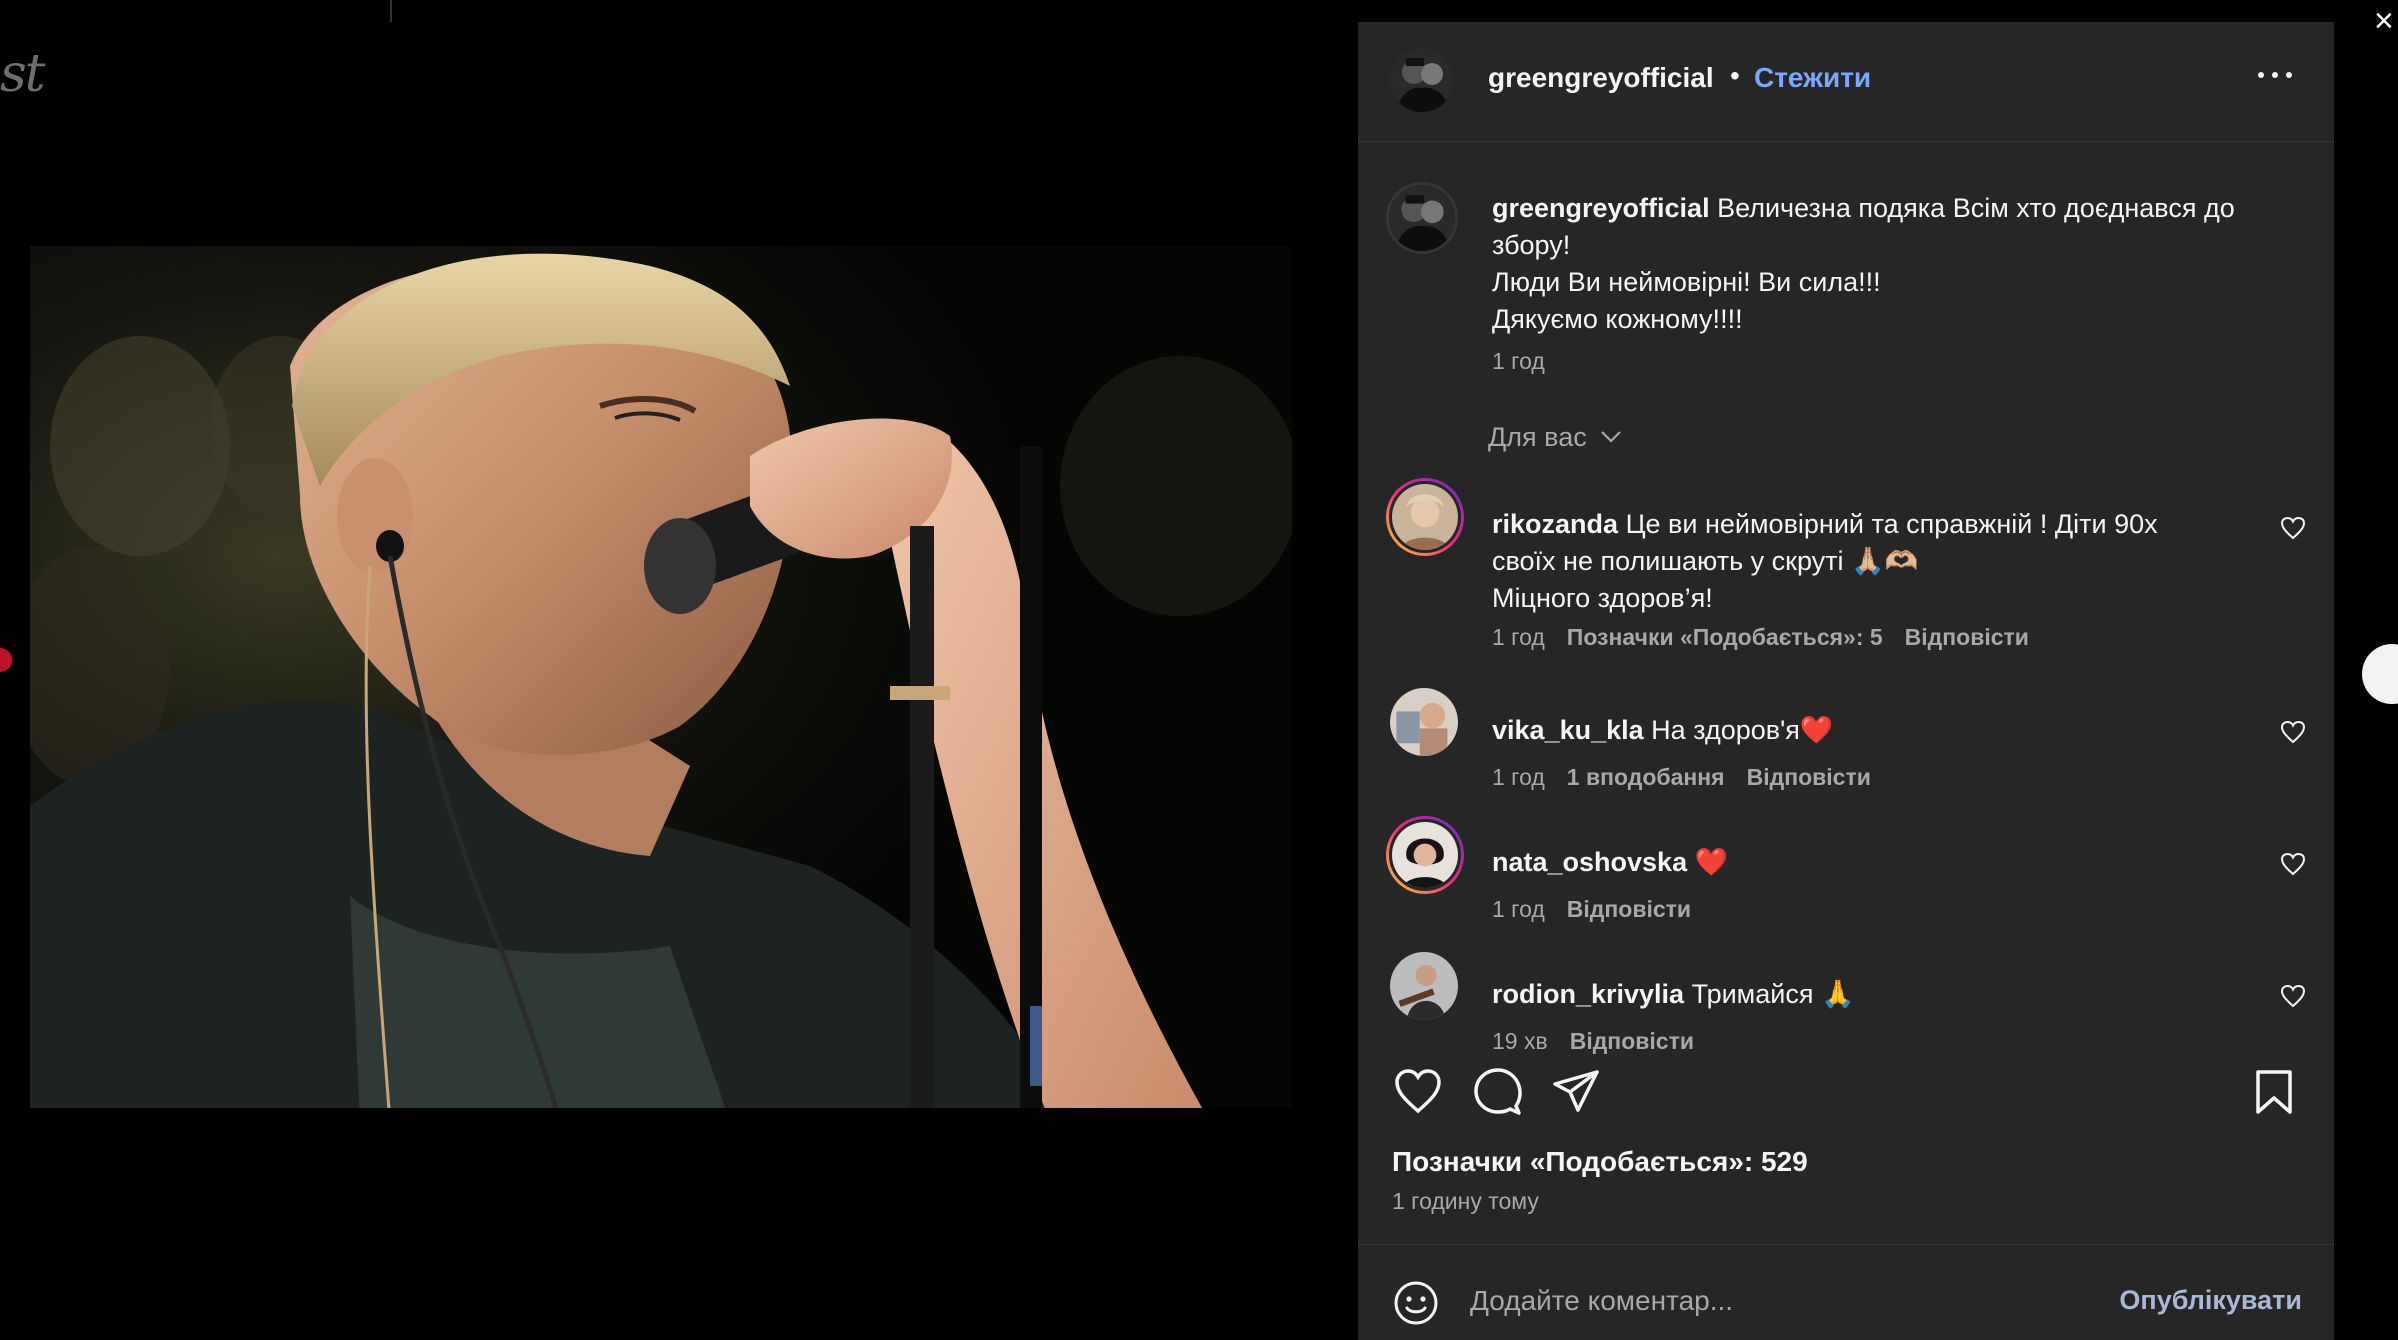 The height and width of the screenshot is (1340, 2398). I want to click on comment-meta: 19 хв Відповісти, so click(1593, 1041).